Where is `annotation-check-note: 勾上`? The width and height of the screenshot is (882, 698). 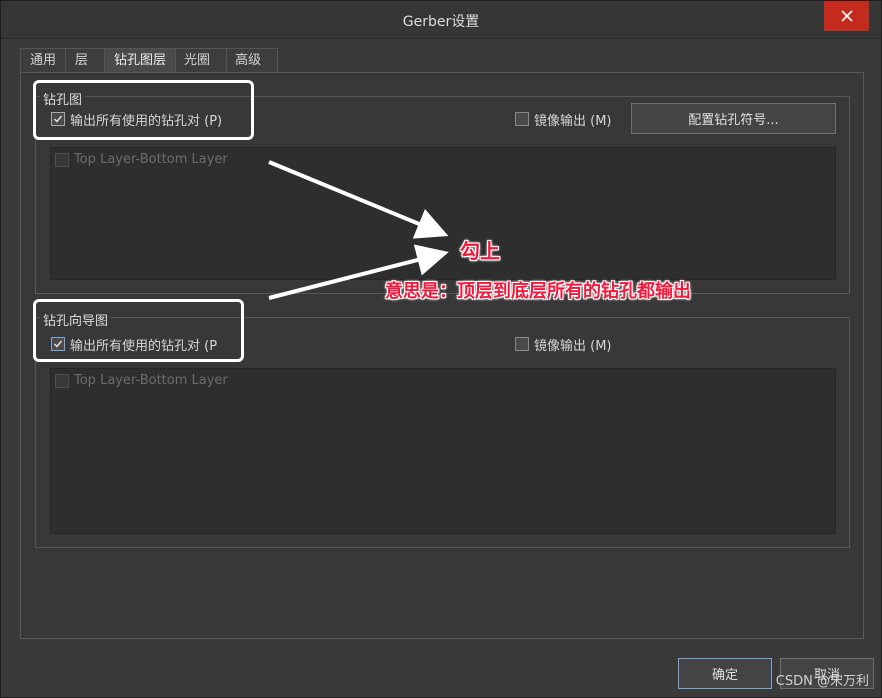 annotation-check-note: 勾上 is located at coordinates (480, 251).